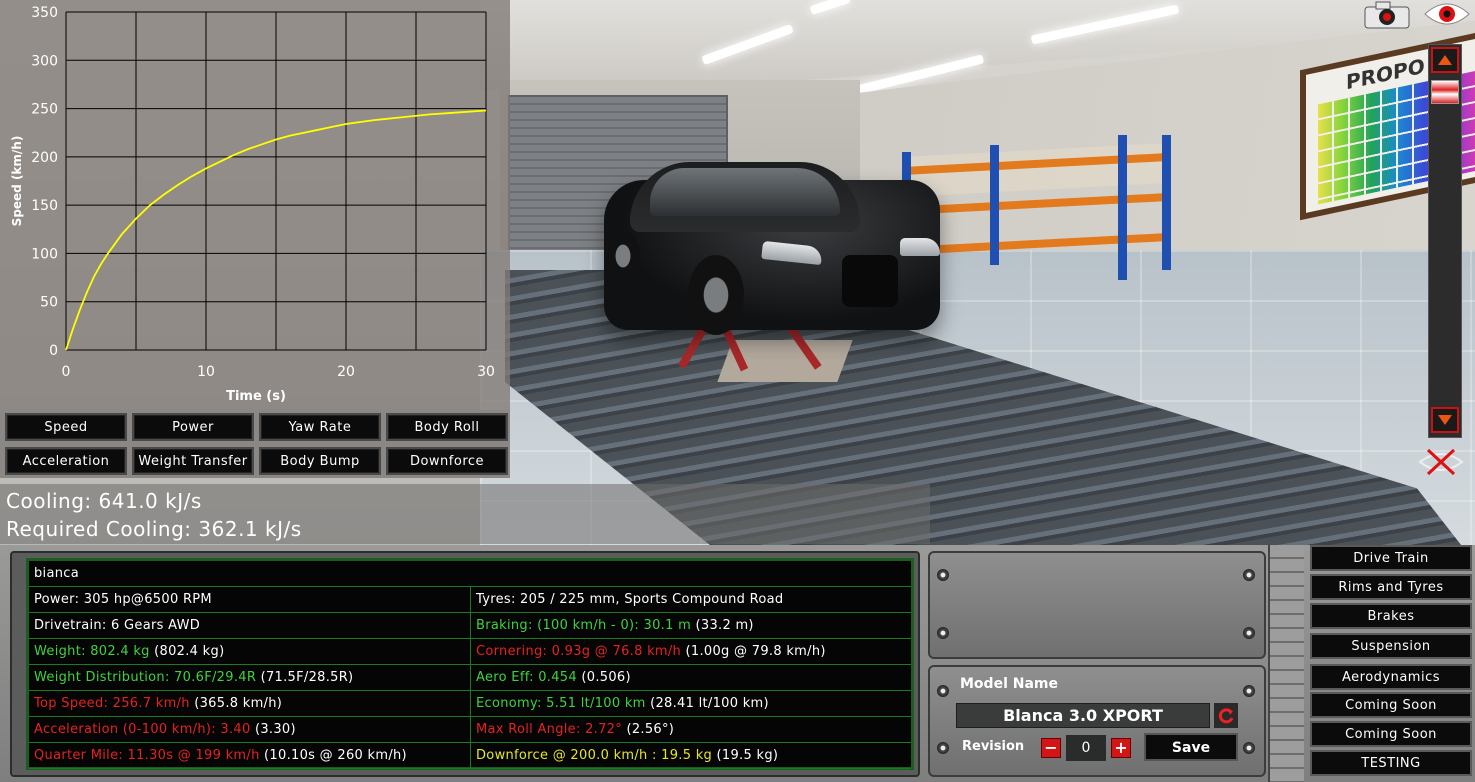 Image resolution: width=1475 pixels, height=782 pixels. Describe the element at coordinates (255, 427) in the screenshot. I see `chart-tab-row-1: Speed Power Yaw Rate Body Roll` at that location.